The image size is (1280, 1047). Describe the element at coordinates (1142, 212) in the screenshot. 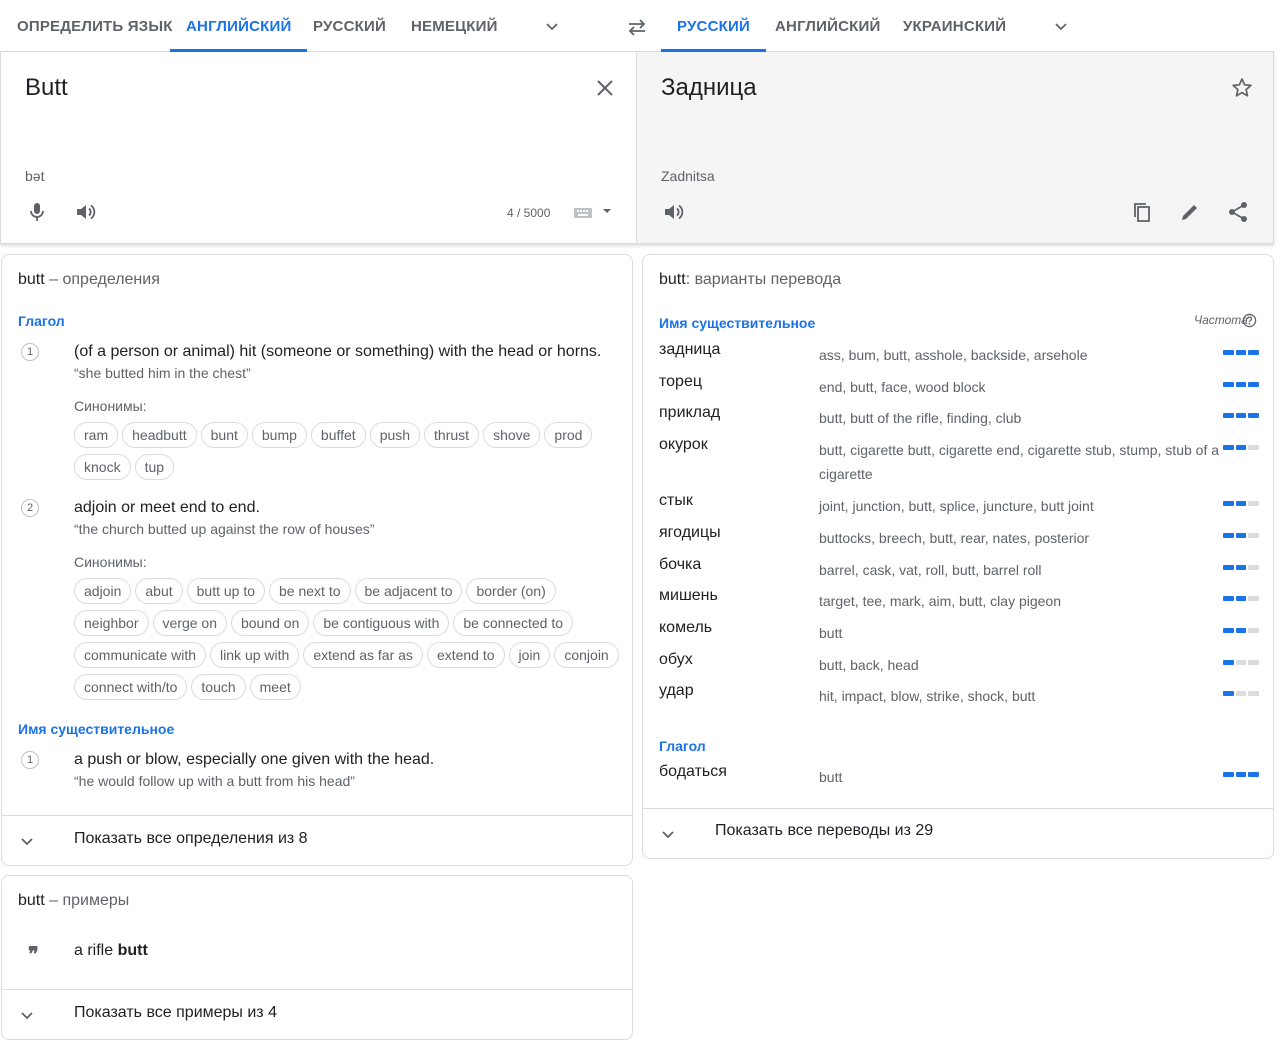

I see `copy-icon` at that location.